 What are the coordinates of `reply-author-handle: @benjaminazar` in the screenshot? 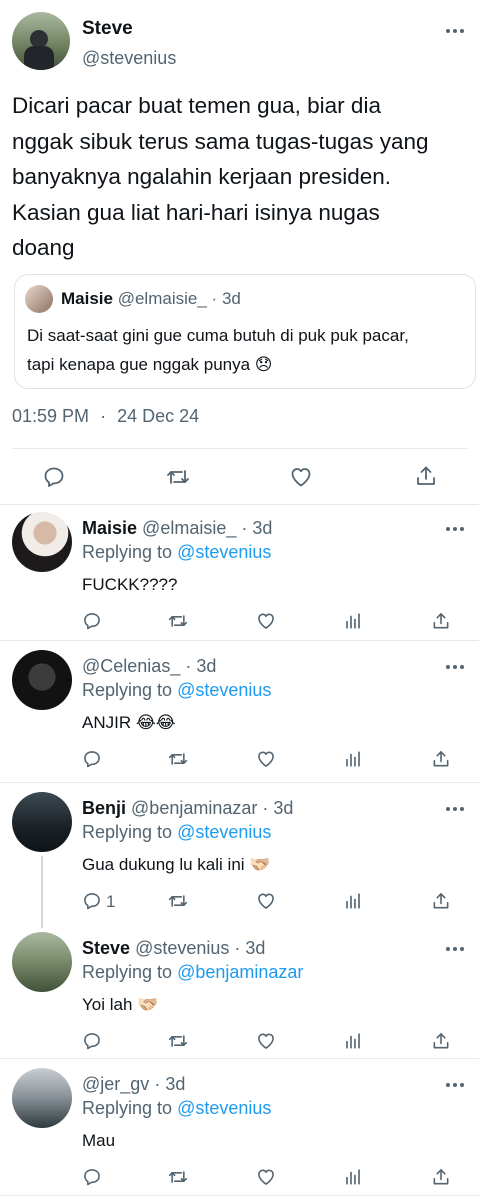 It's located at (194, 808).